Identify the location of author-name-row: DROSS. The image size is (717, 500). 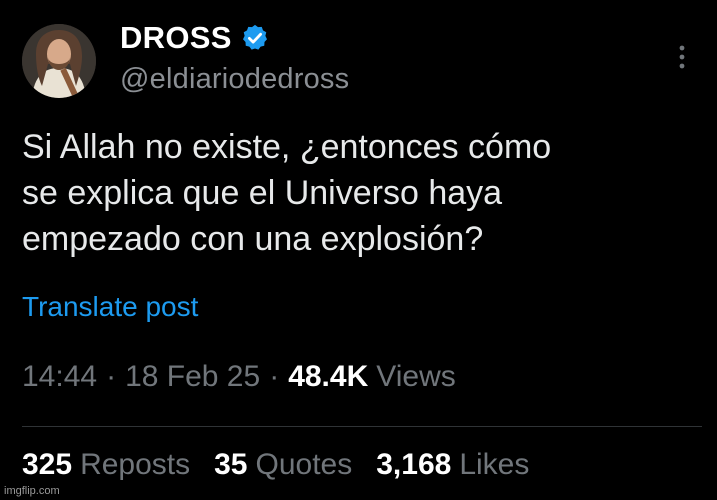
(195, 38).